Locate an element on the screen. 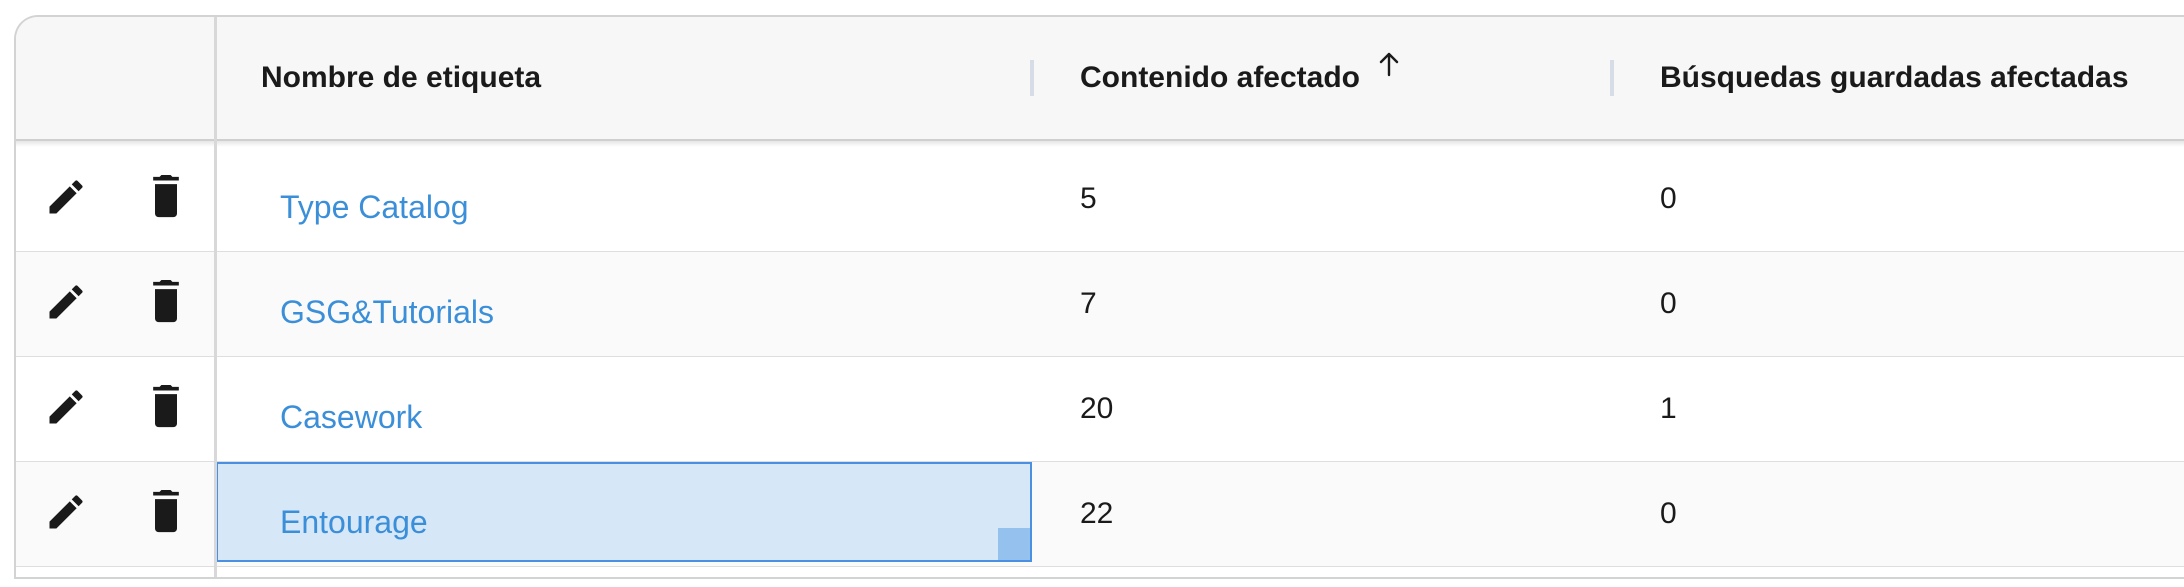 The height and width of the screenshot is (587, 2184). tag-name-link: GSG&Tutorials is located at coordinates (387, 312).